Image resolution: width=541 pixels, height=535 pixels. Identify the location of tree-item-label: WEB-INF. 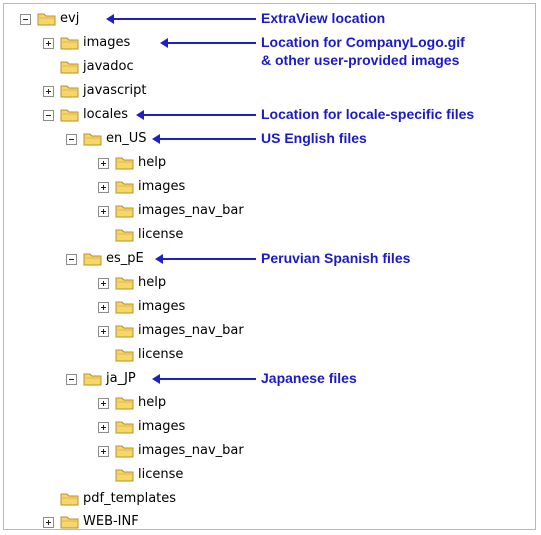
(111, 521).